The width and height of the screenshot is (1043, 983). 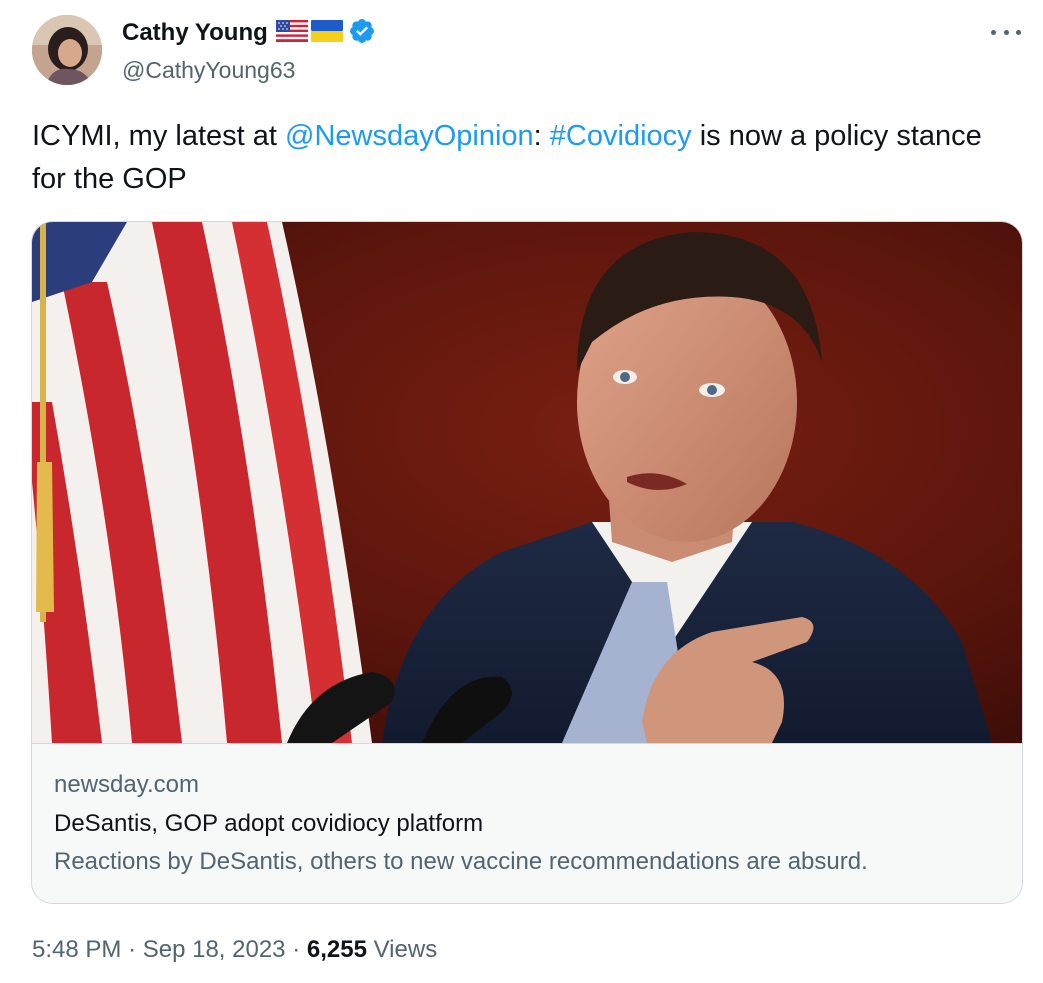 I want to click on us-flag-icon, so click(x=291, y=33).